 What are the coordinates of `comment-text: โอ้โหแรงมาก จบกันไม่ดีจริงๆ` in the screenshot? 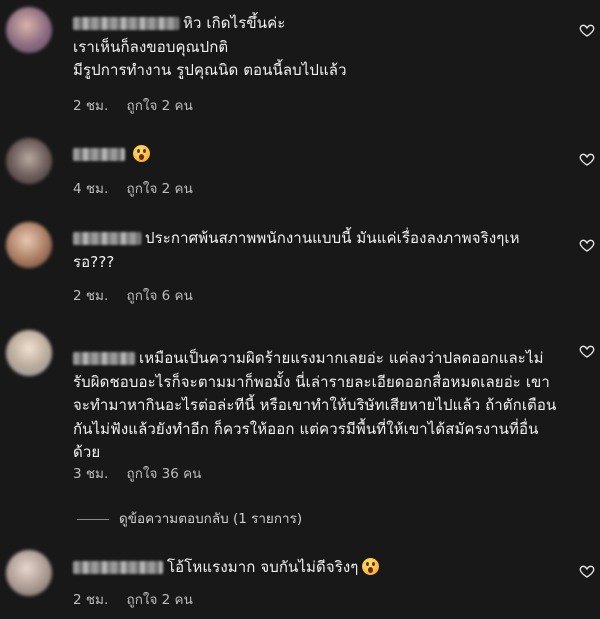 It's located at (316, 568).